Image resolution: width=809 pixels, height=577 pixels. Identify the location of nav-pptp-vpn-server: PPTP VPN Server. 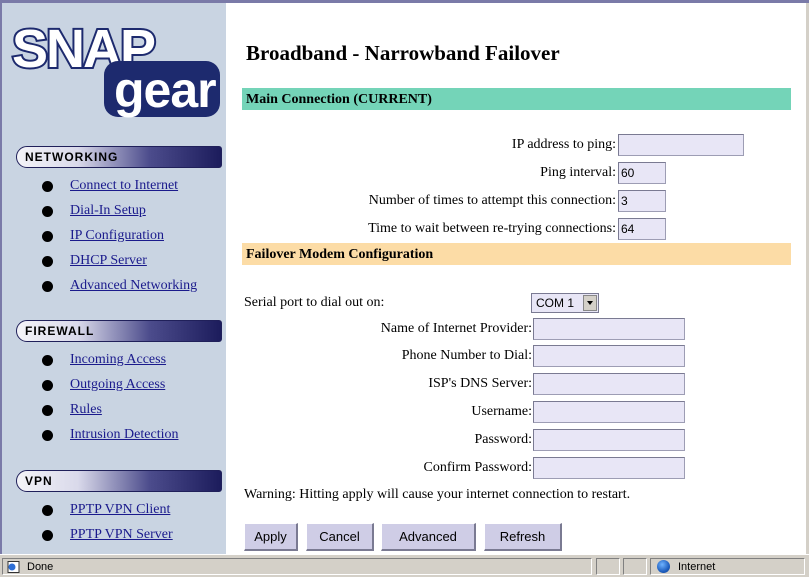
(134, 535).